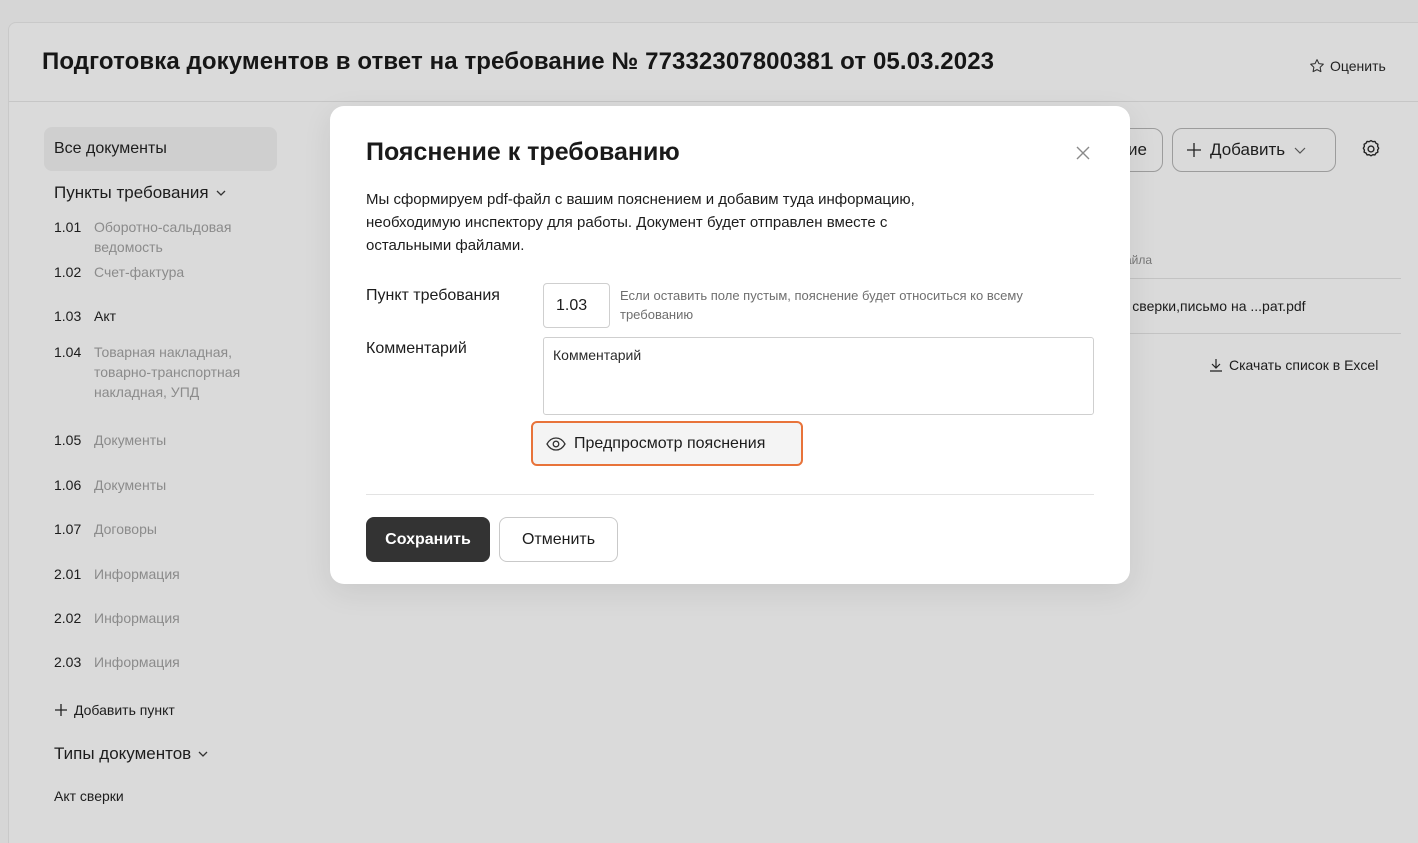 The image size is (1418, 843). What do you see at coordinates (160, 452) in the screenshot?
I see `sidebar-item-1-05: 1.05 Документы` at bounding box center [160, 452].